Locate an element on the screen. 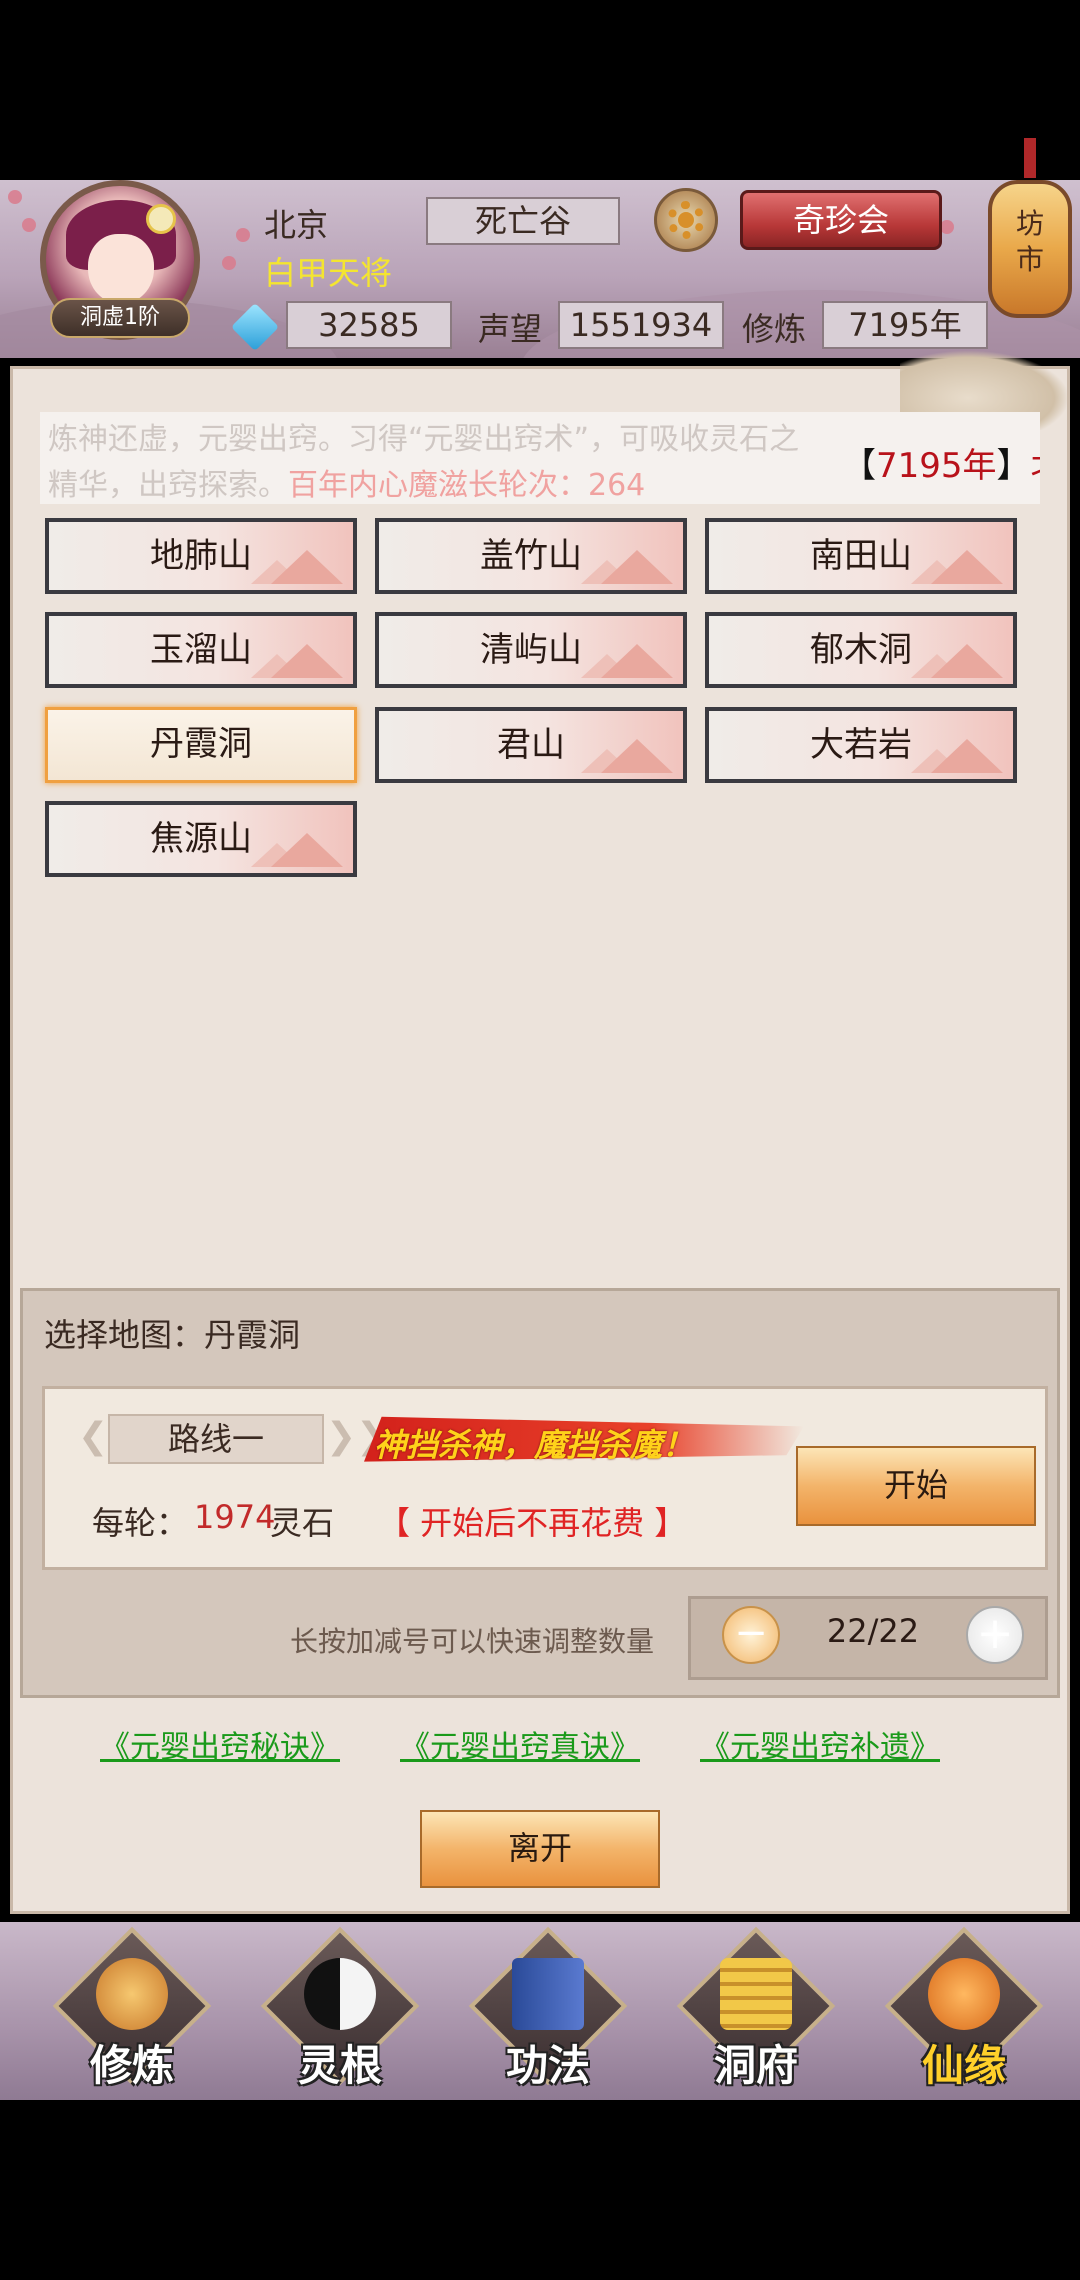  map-button-yumudong: 郁木洞 is located at coordinates (861, 650).